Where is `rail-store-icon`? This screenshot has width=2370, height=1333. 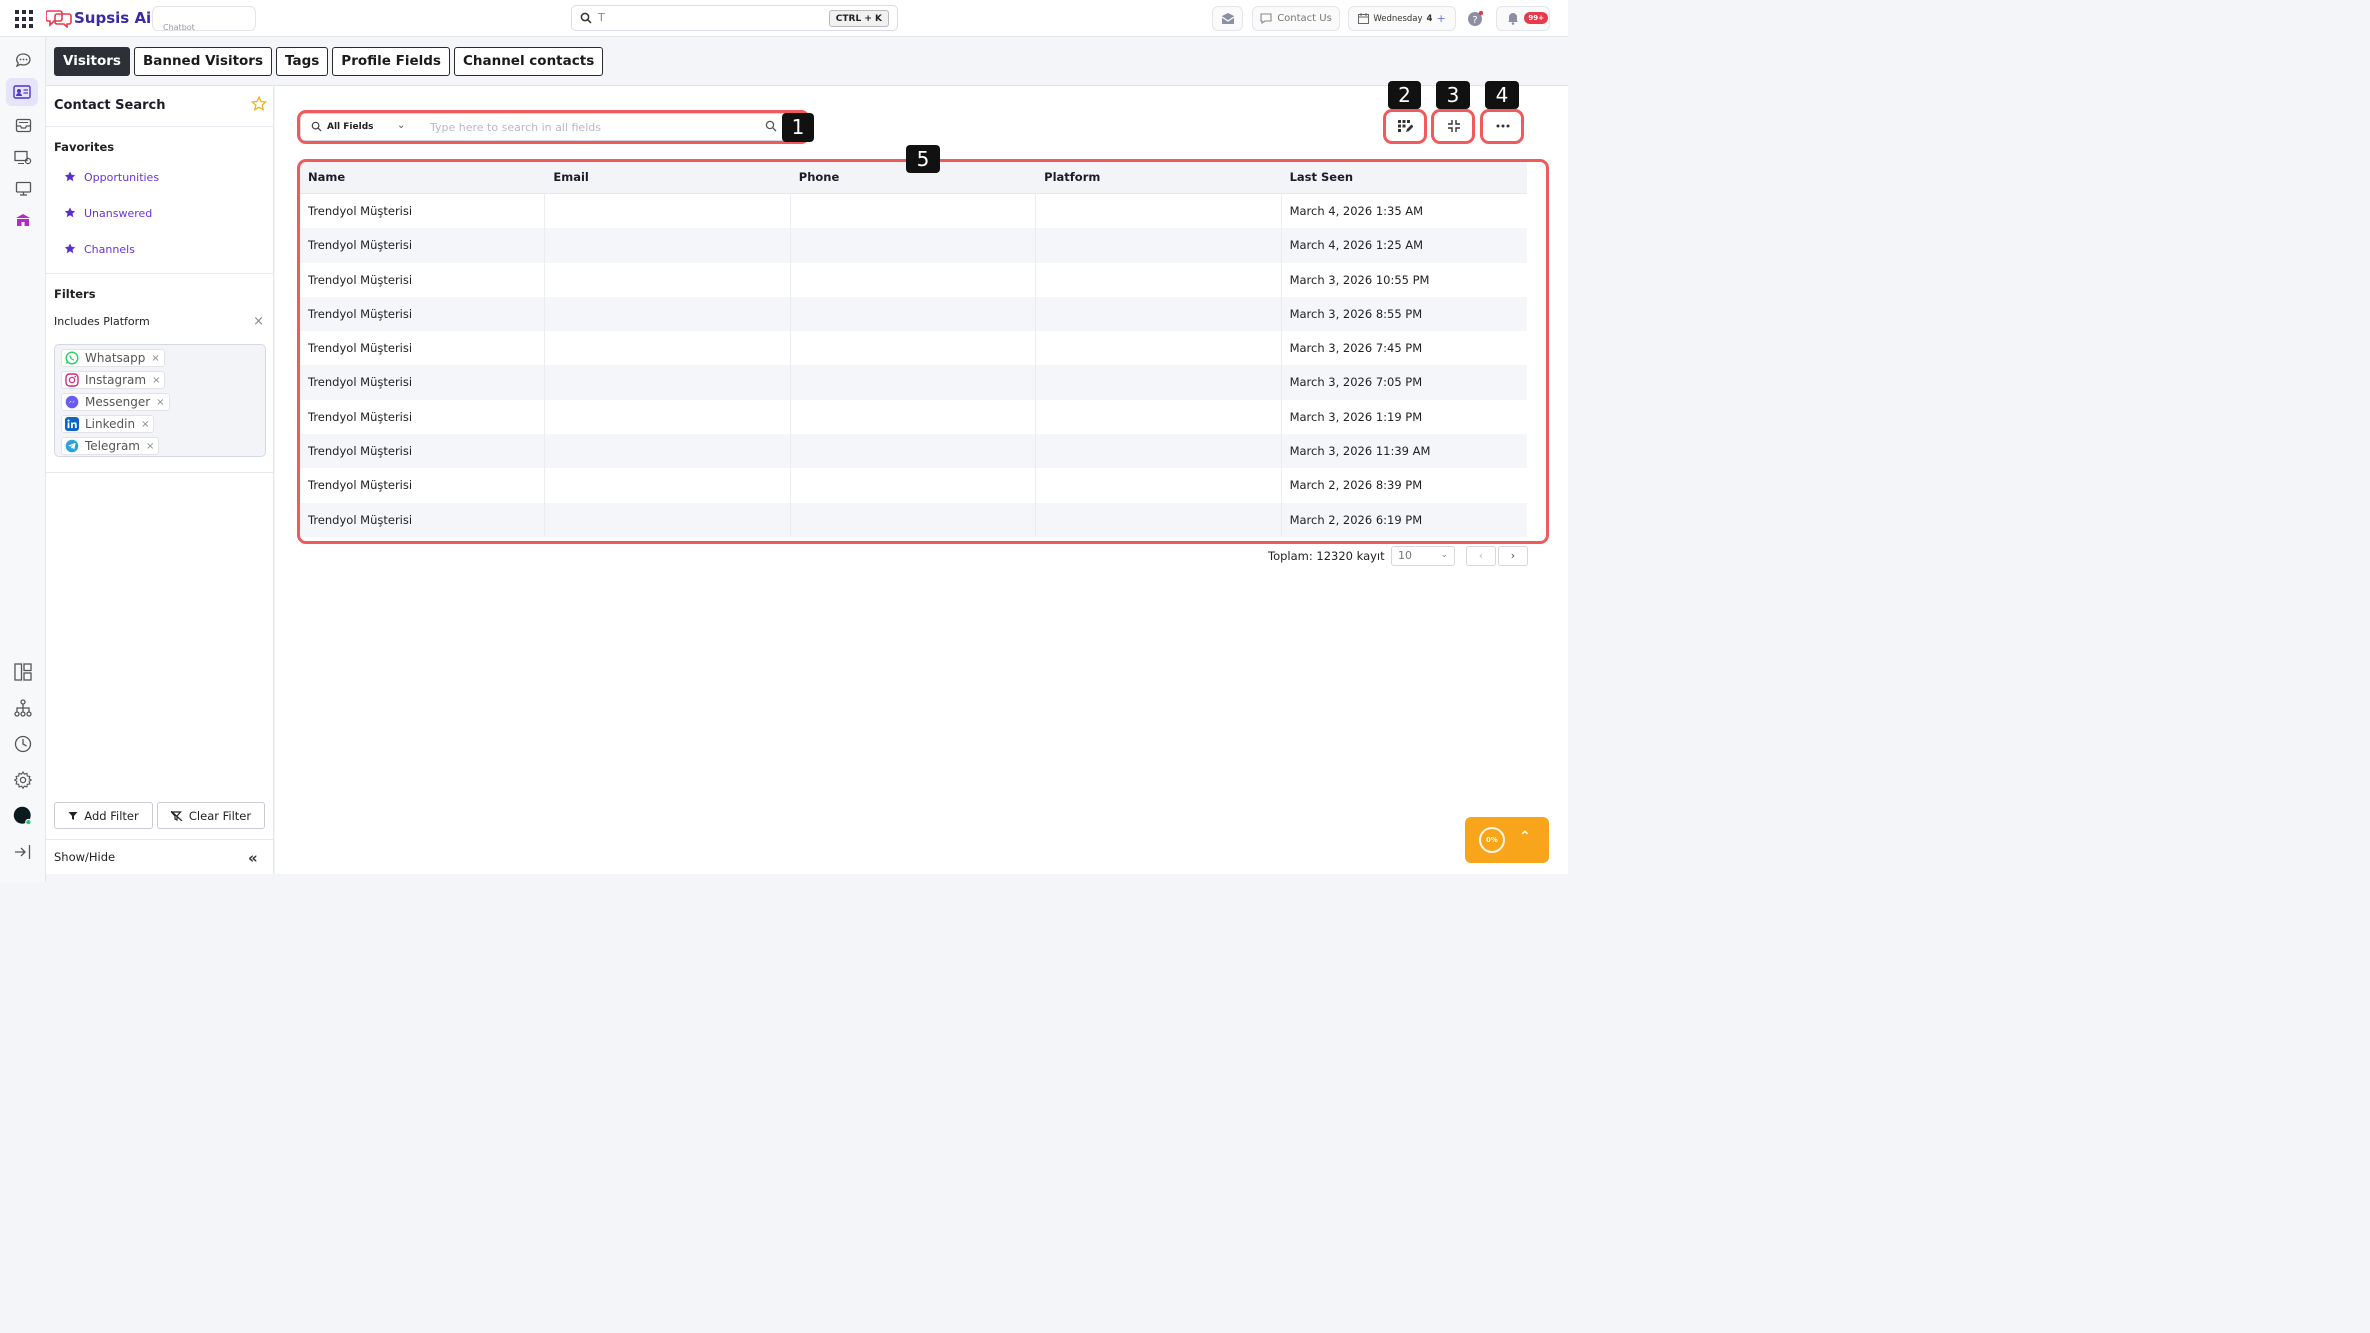
rail-store-icon is located at coordinates (23, 220).